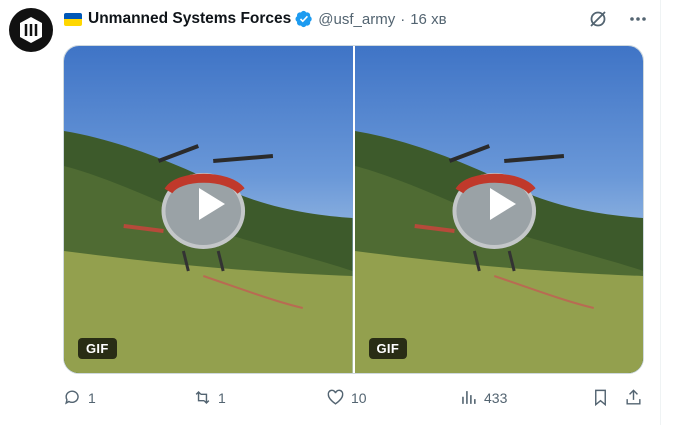 This screenshot has width=679, height=425. I want to click on repost-icon, so click(202, 397).